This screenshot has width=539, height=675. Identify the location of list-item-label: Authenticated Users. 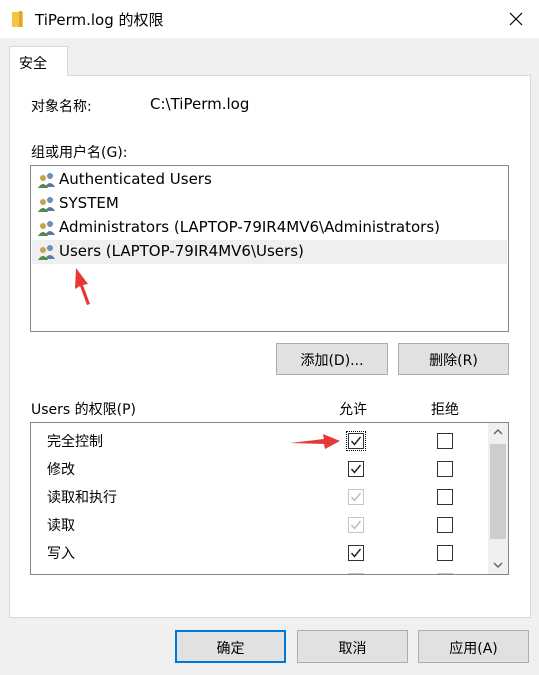
(135, 179).